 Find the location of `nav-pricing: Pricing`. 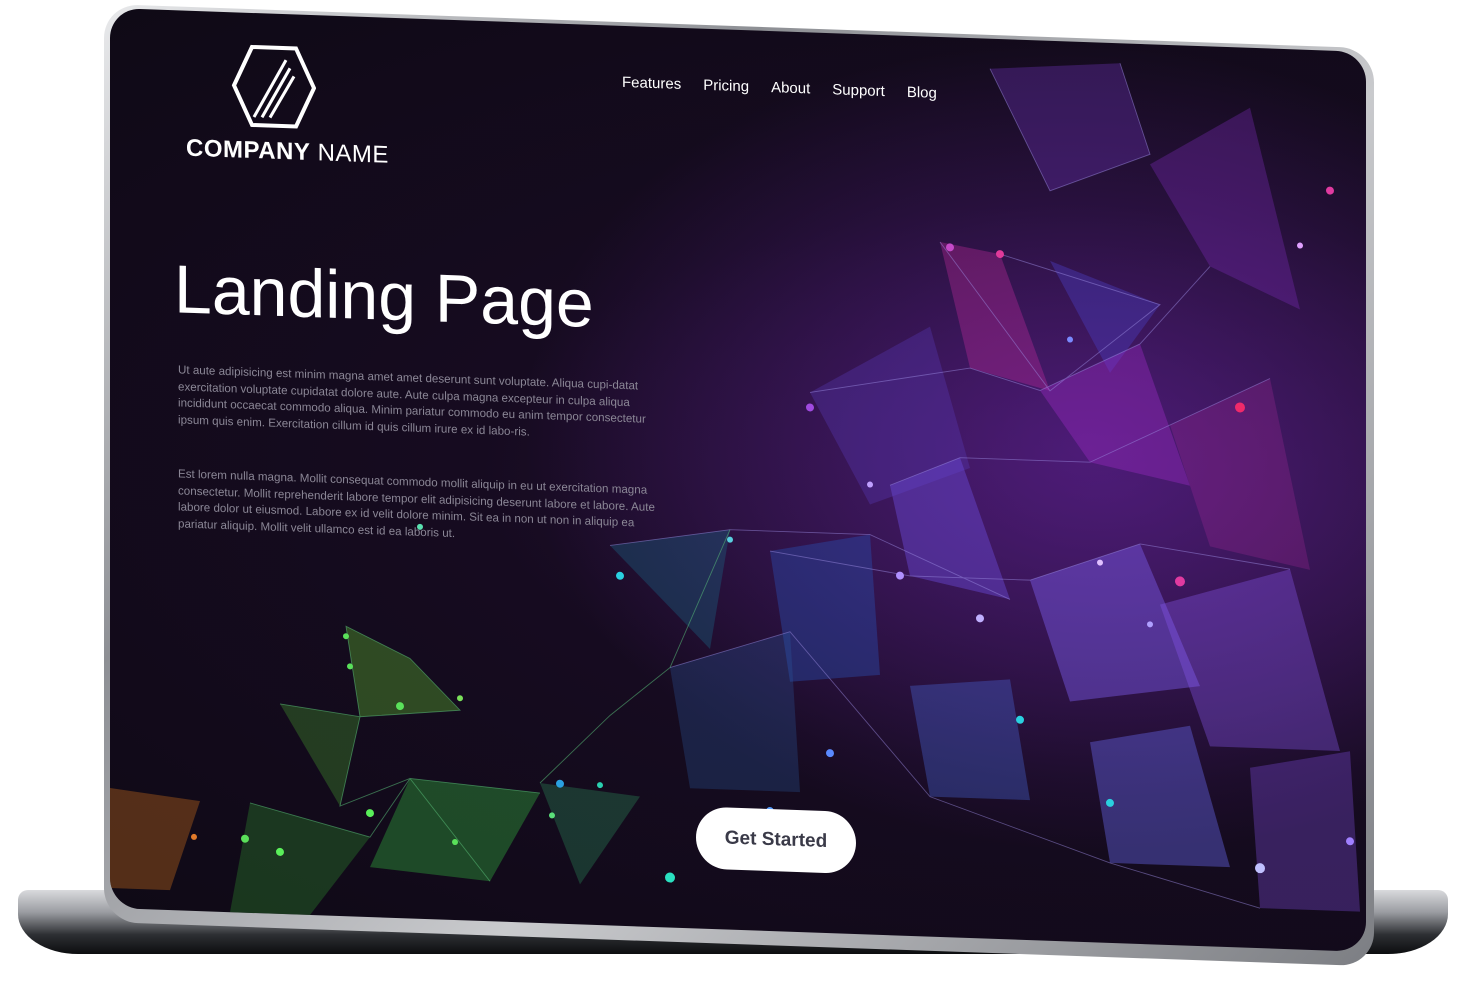

nav-pricing: Pricing is located at coordinates (726, 86).